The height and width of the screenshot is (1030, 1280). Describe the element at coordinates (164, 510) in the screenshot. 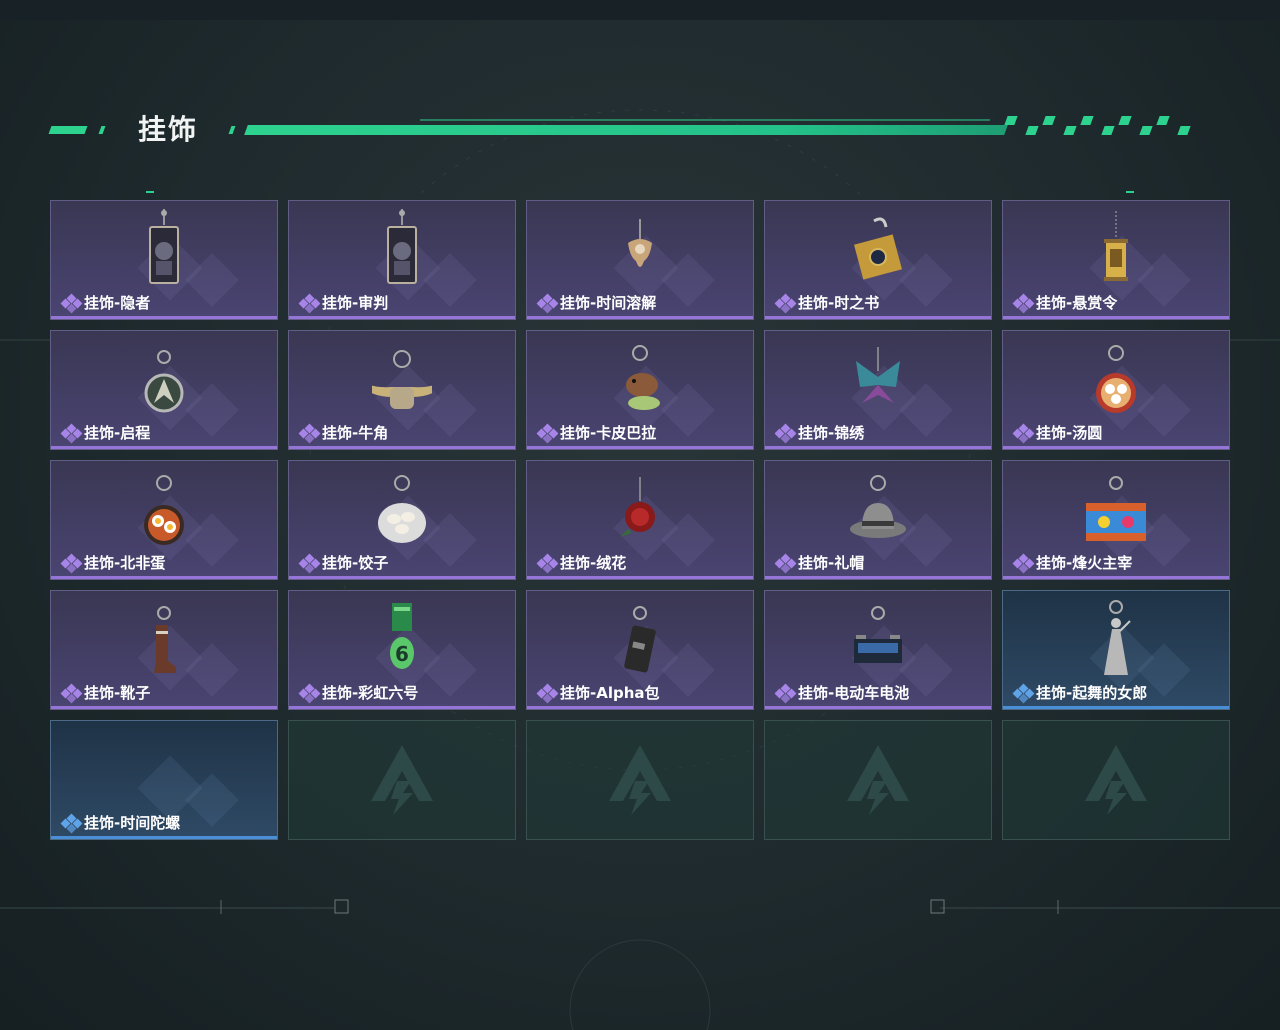

I see `egg-pan-charm-icon` at that location.